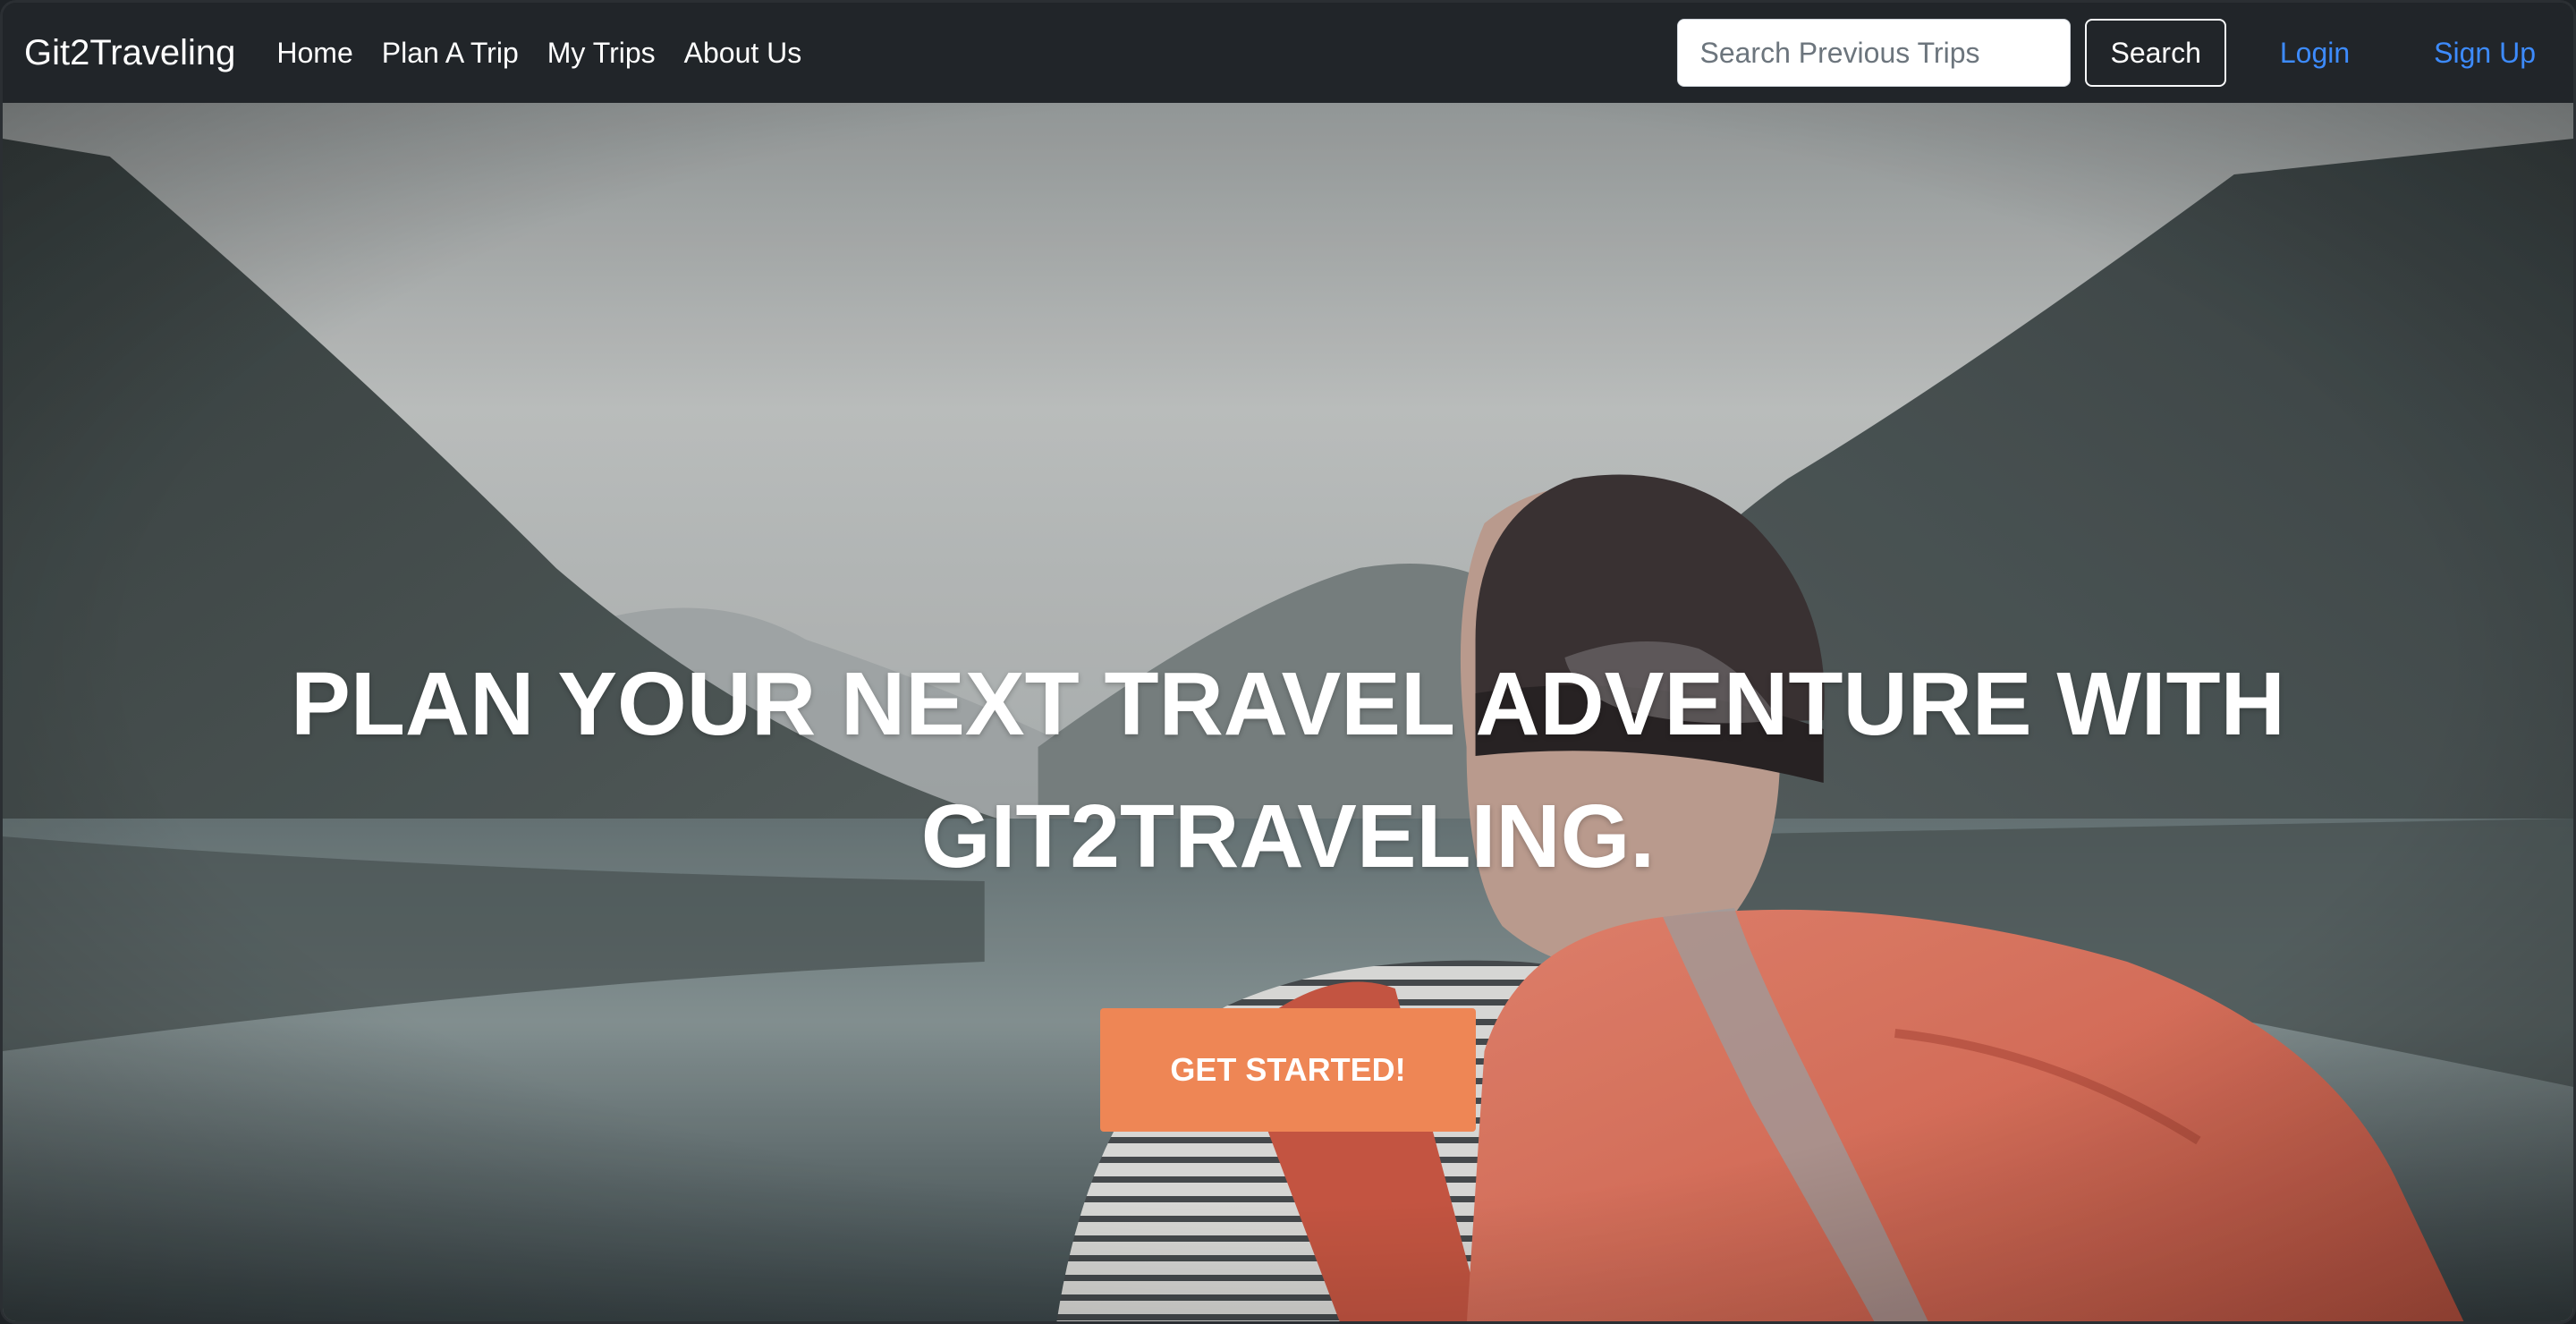 This screenshot has height=1324, width=2576. What do you see at coordinates (129, 53) in the screenshot?
I see `brand-logo: Git2Traveling` at bounding box center [129, 53].